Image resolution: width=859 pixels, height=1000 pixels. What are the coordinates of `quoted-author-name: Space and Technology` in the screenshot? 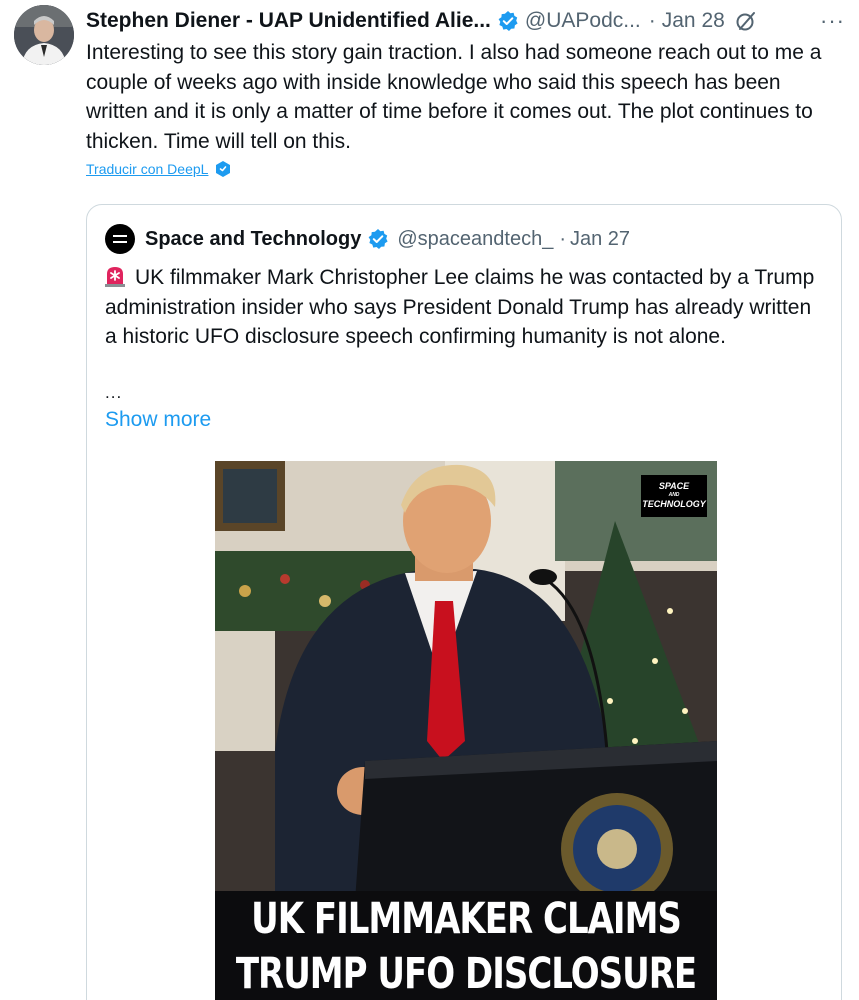 It's located at (253, 239).